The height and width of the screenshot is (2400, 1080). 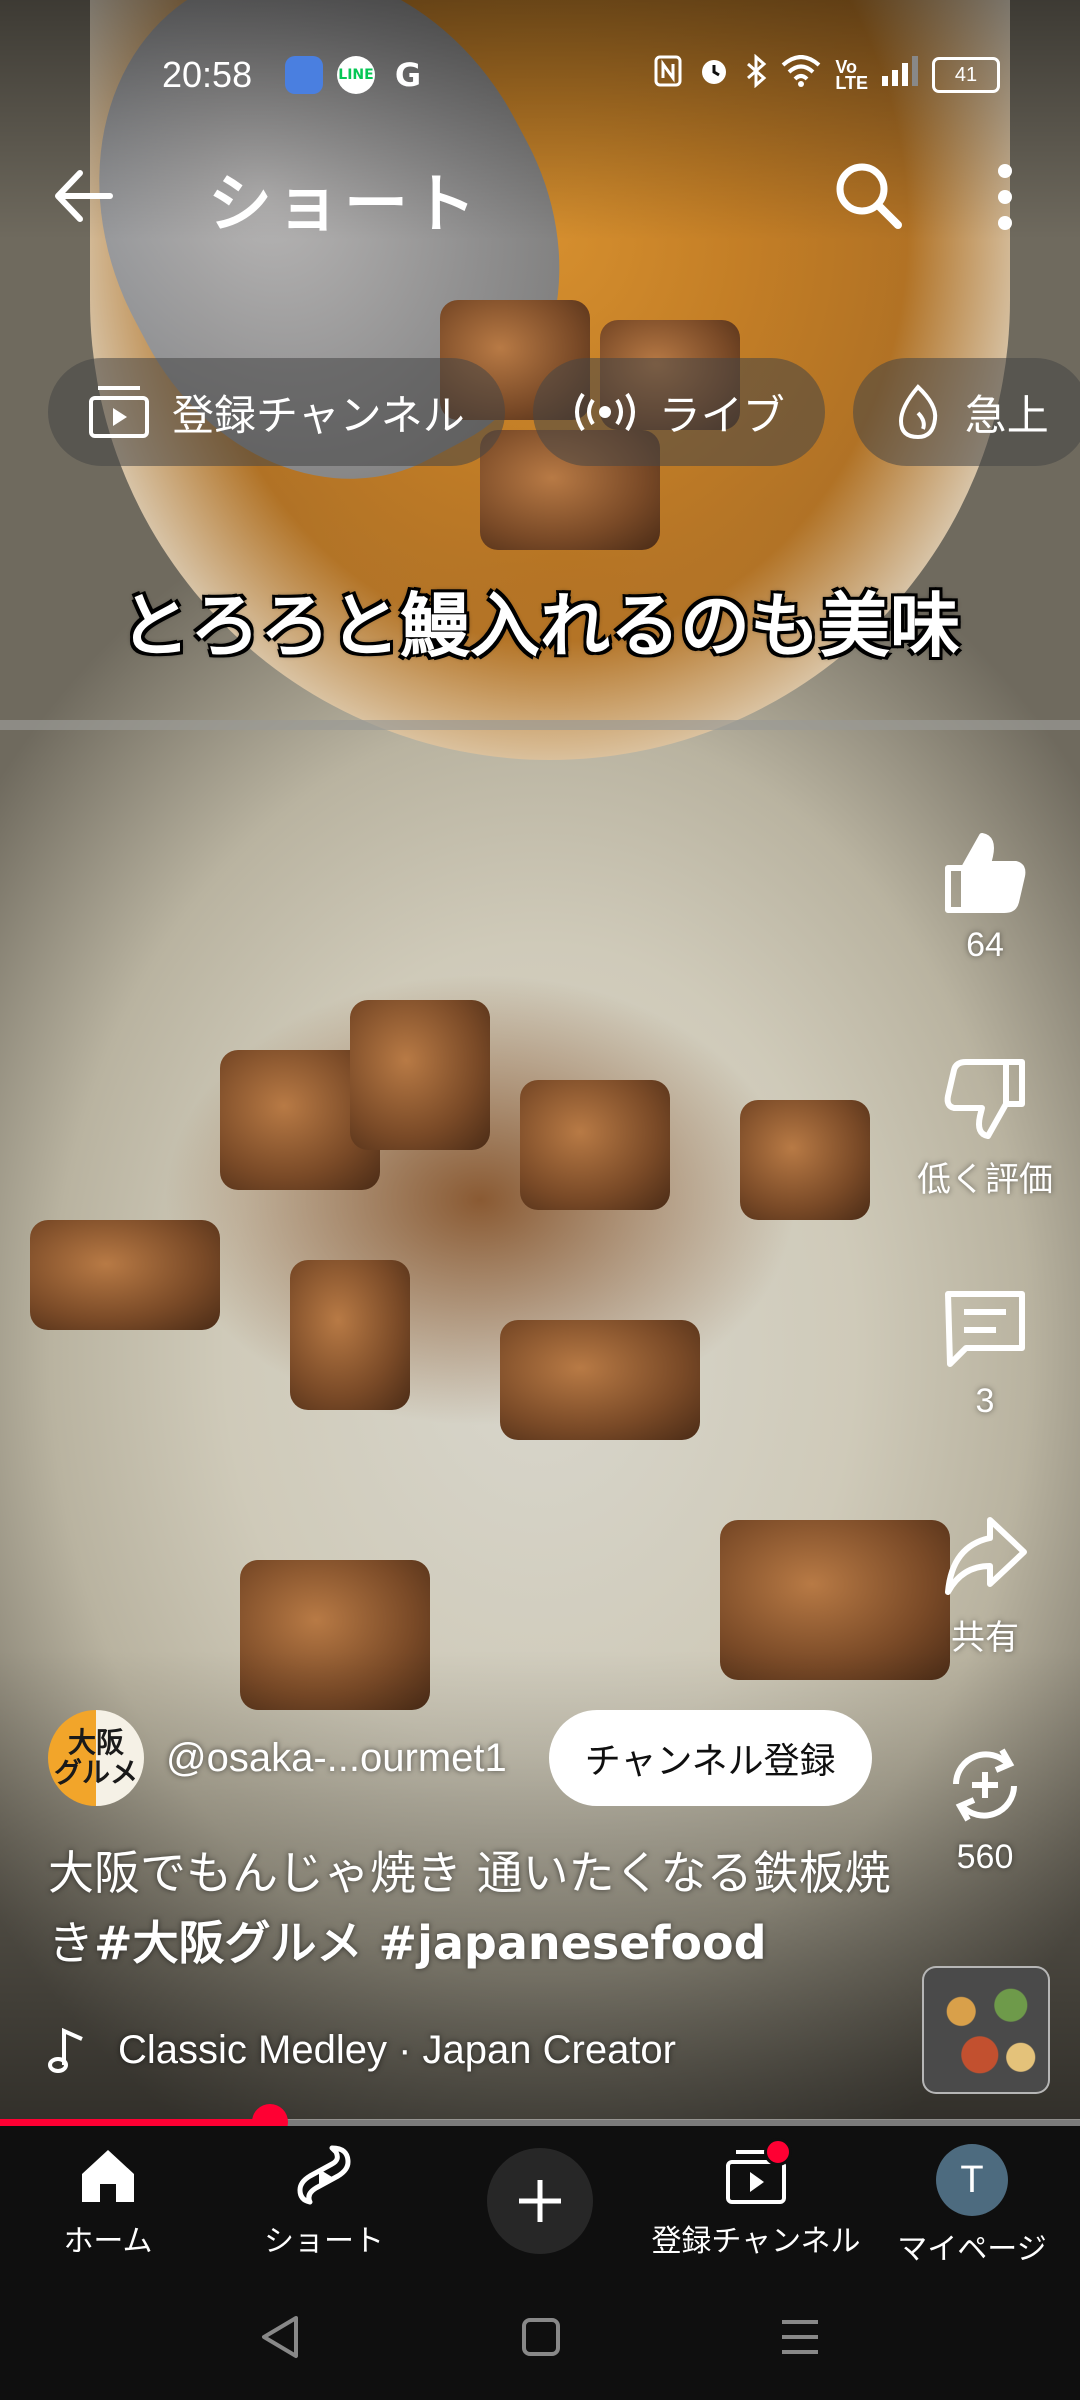 I want to click on arrow-left-icon, so click(x=84, y=196).